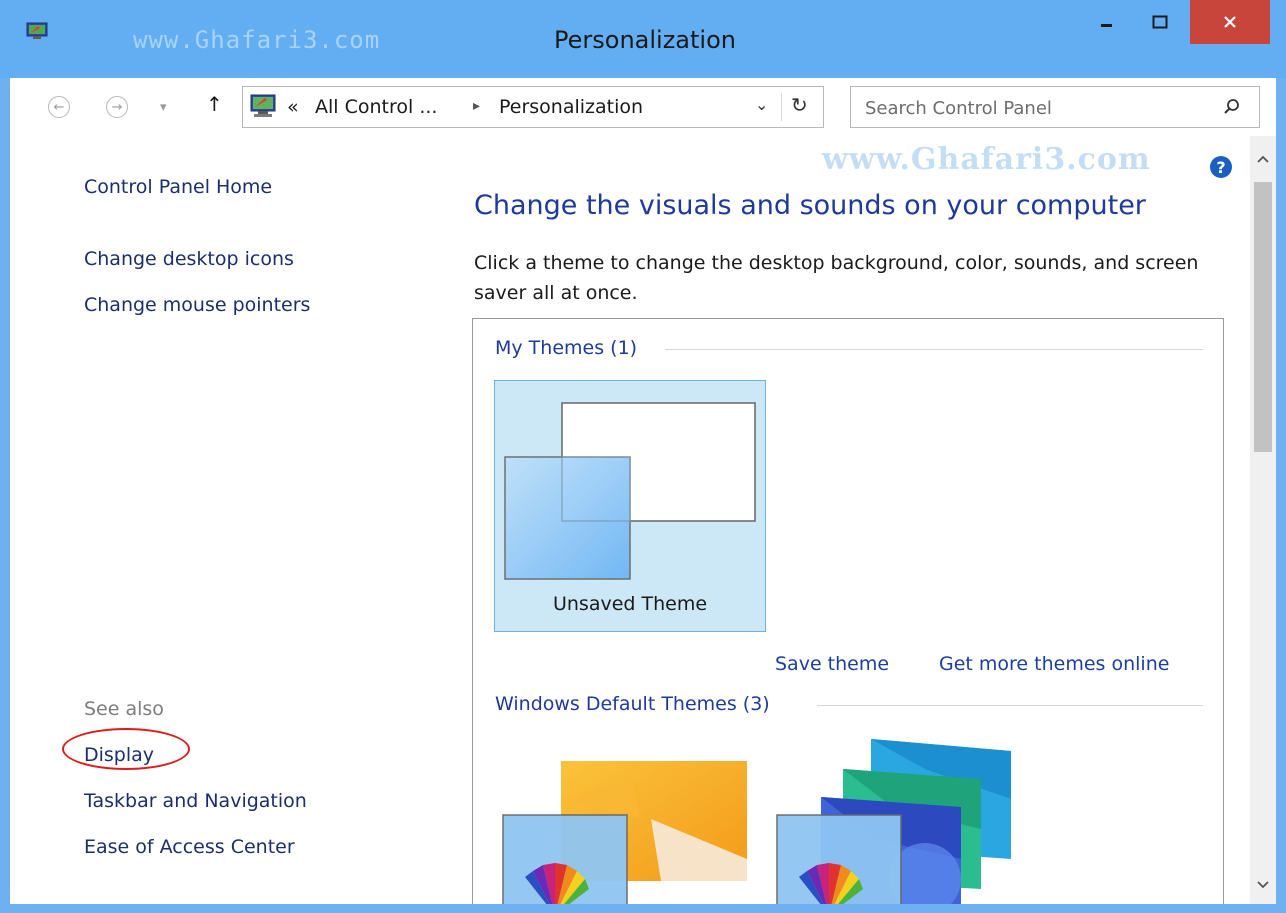  What do you see at coordinates (1263, 885) in the screenshot?
I see `scroll-down-icon` at bounding box center [1263, 885].